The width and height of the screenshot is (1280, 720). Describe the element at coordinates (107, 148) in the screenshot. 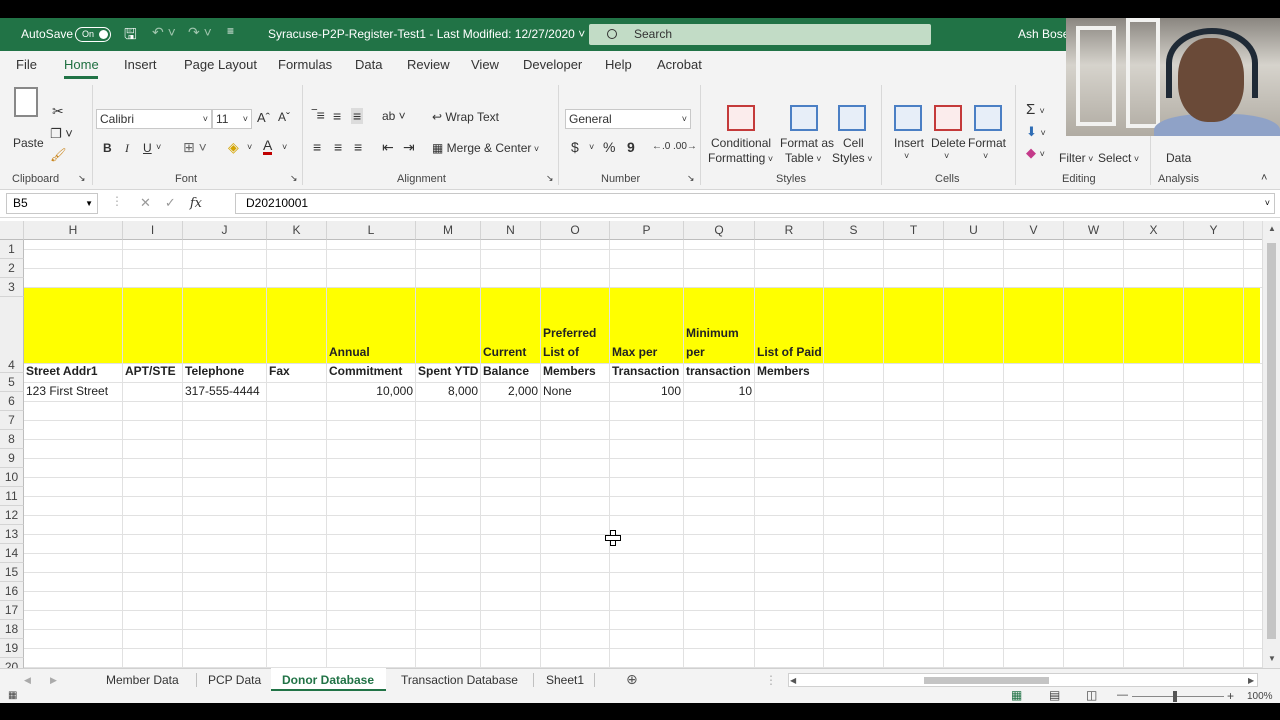

I see `bold-button: B` at that location.